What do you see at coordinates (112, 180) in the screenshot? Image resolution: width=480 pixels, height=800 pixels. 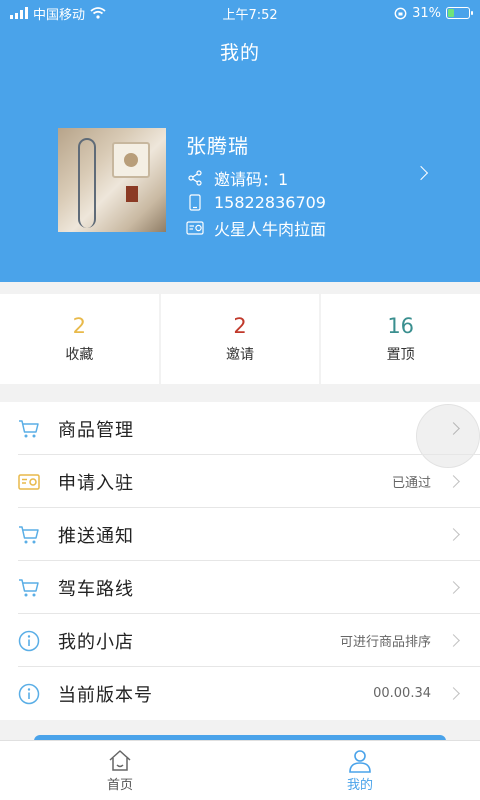 I see `avatar` at bounding box center [112, 180].